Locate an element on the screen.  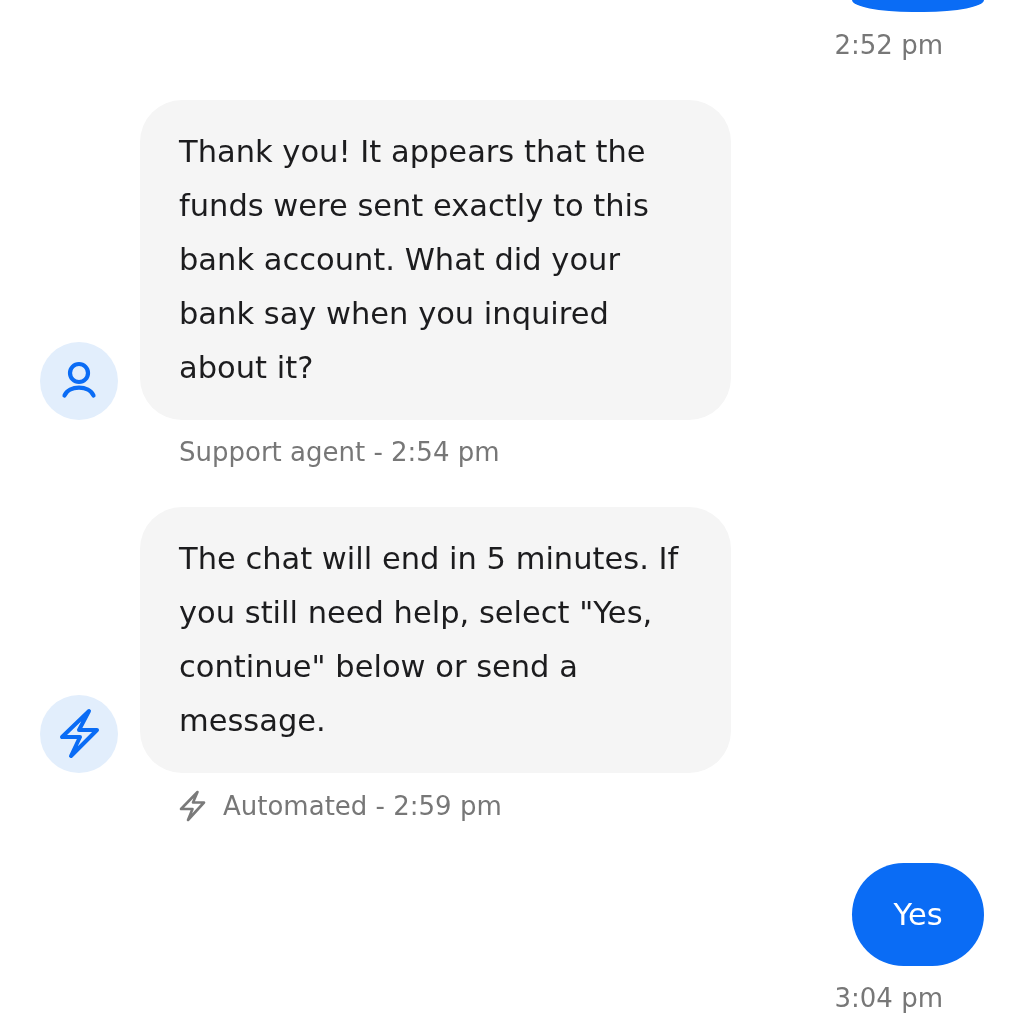
message-meta: Support agent - 2:54 pm is located at coordinates (339, 452).